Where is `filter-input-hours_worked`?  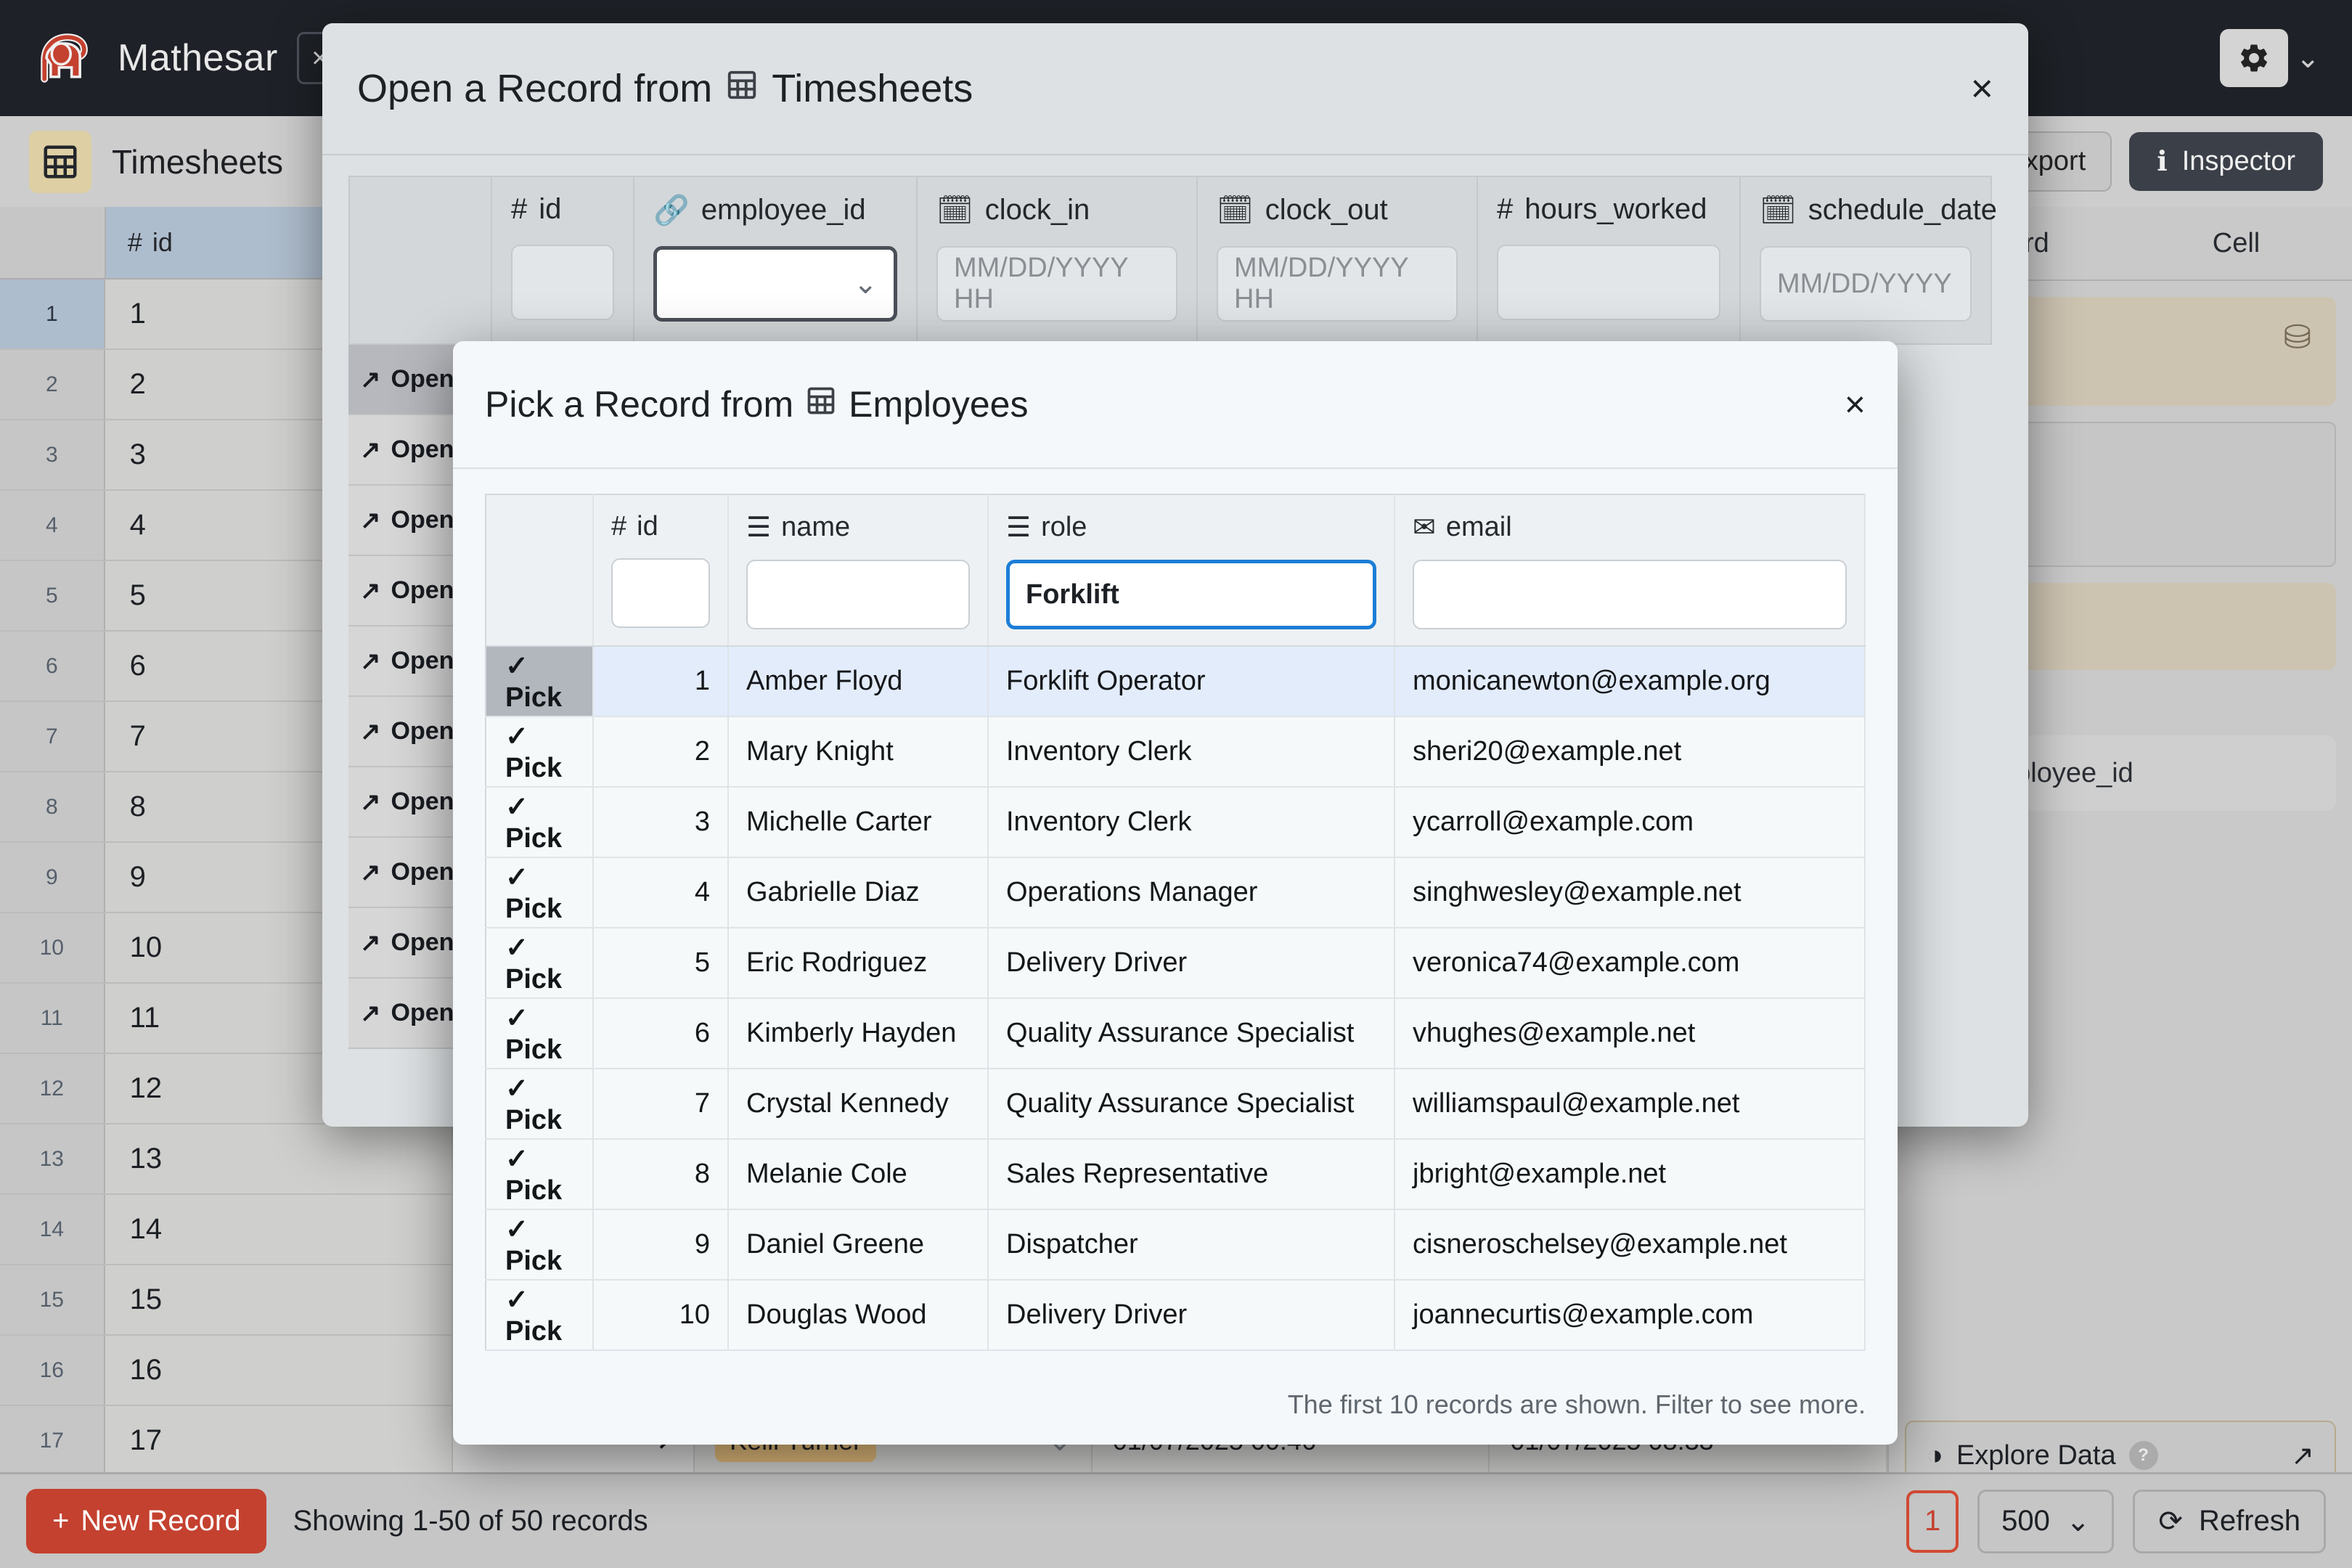
filter-input-hours_worked is located at coordinates (1608, 283).